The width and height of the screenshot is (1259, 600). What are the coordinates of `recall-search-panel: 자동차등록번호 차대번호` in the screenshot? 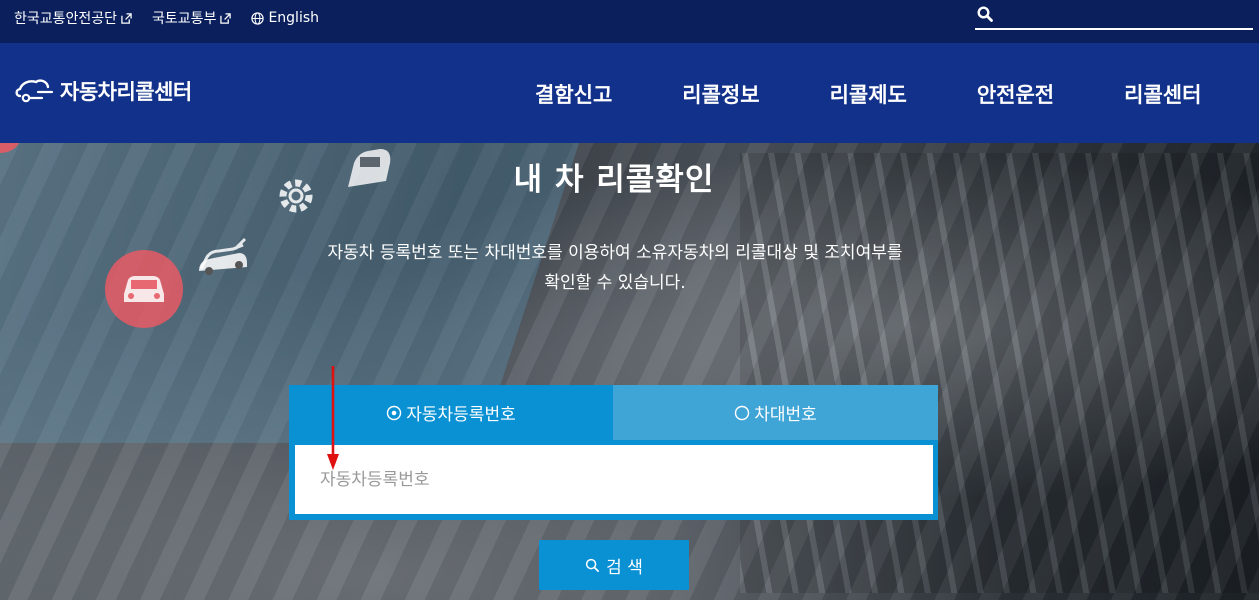 It's located at (613, 452).